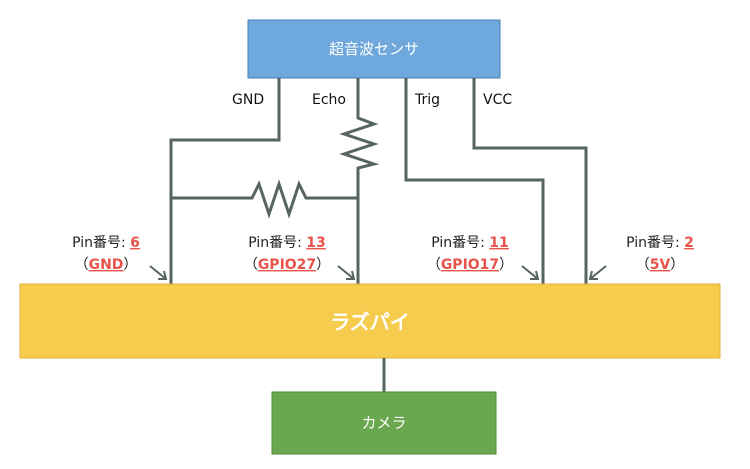  Describe the element at coordinates (359, 181) in the screenshot. I see `wire-echo` at that location.